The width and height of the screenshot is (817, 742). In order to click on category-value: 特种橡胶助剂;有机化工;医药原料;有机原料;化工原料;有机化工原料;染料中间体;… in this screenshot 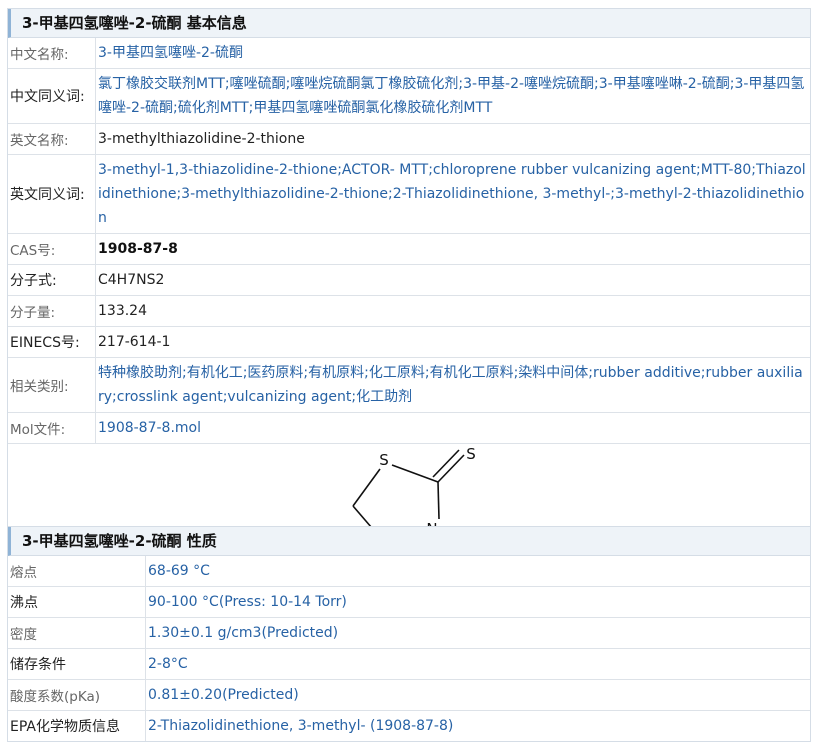, I will do `click(453, 385)`.